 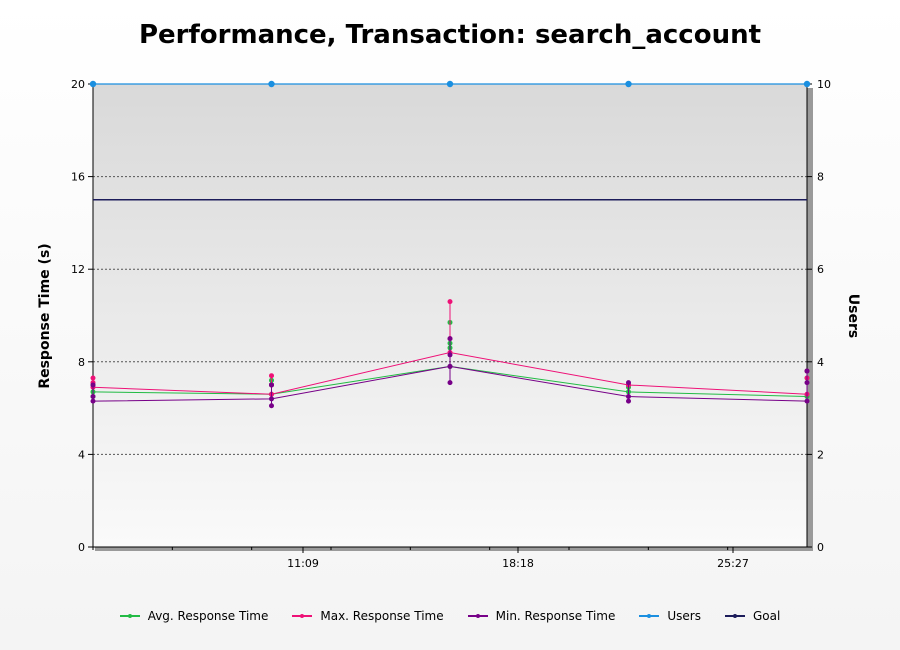 I want to click on legend-label: Avg. Response Time, so click(x=208, y=616).